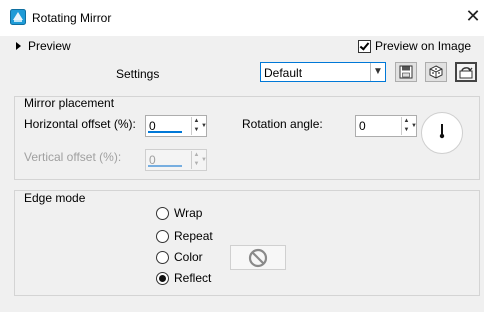 The width and height of the screenshot is (484, 312). I want to click on chevron-down-icon: ▼, so click(377, 72).